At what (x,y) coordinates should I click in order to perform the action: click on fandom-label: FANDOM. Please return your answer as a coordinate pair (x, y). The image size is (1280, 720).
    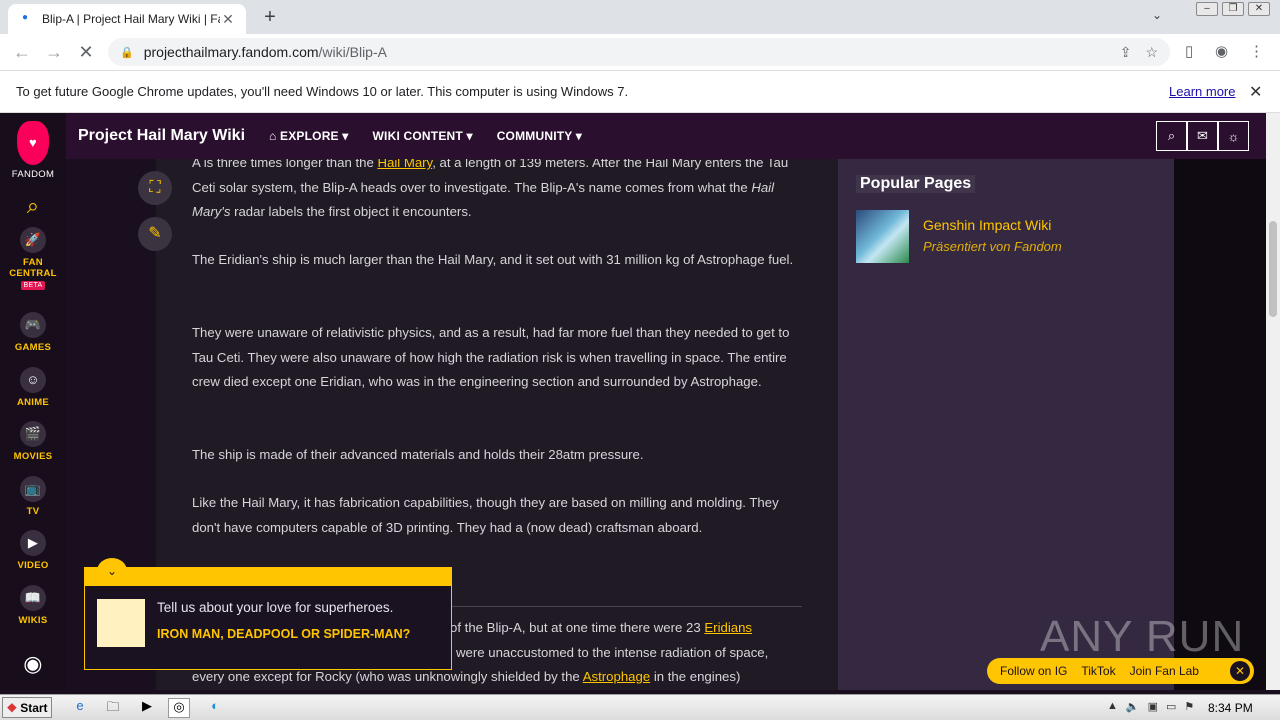
    Looking at the image, I should click on (33, 174).